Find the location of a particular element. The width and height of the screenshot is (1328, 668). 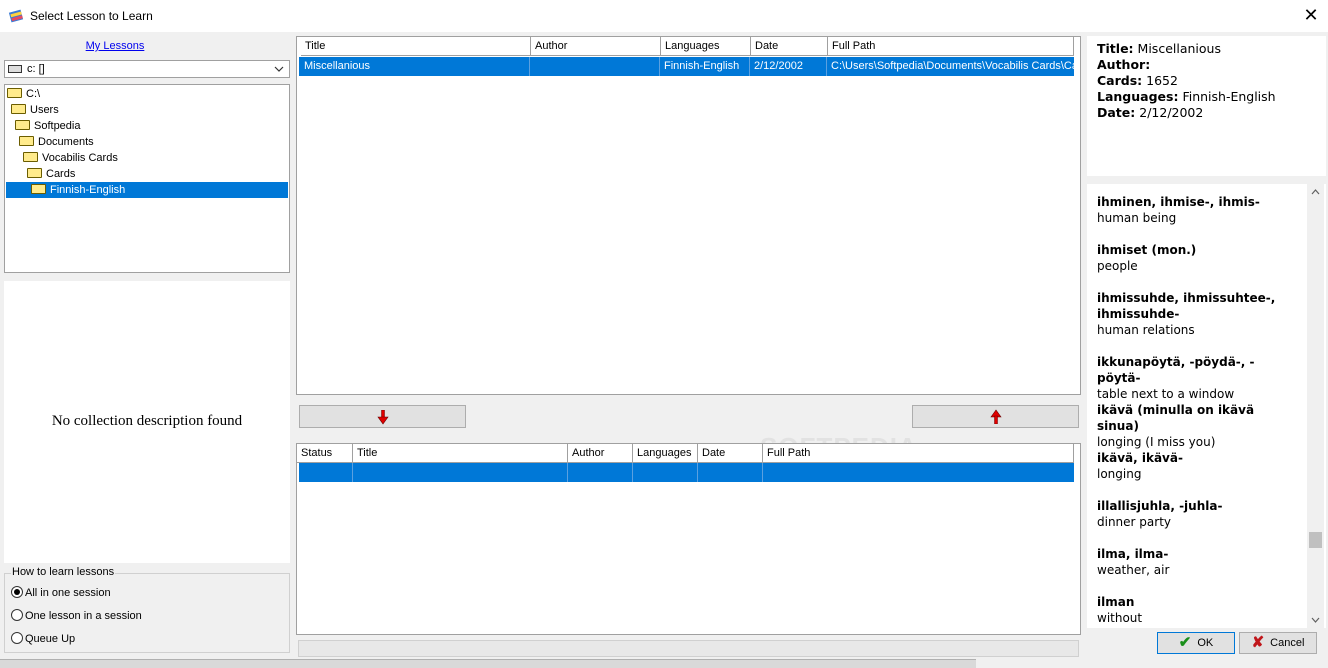

info-cards: Cards: 1652 is located at coordinates (1137, 81).